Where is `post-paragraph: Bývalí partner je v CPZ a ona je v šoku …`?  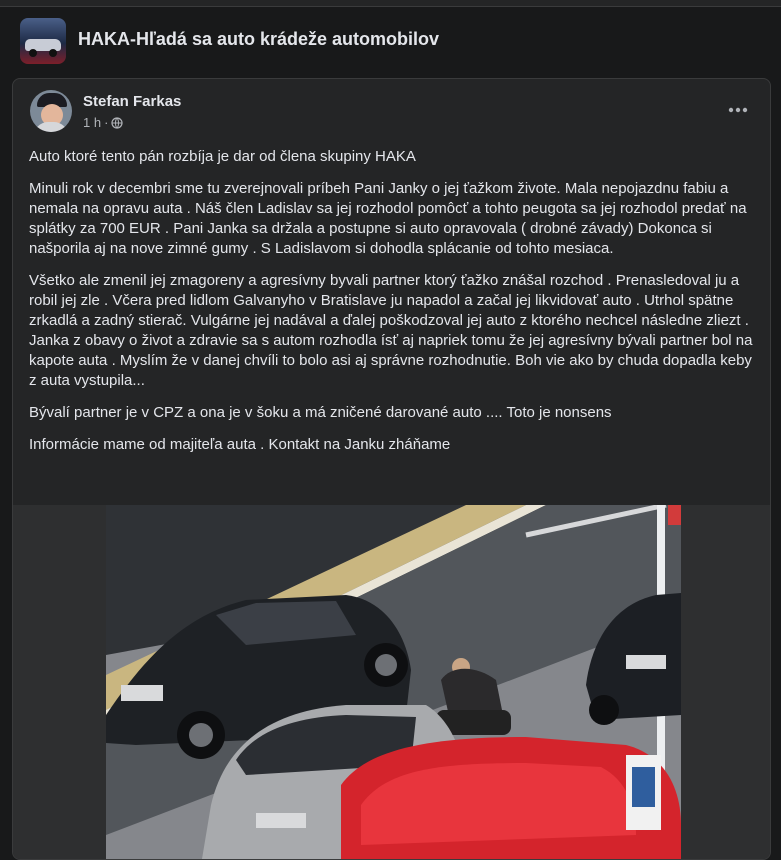
post-paragraph: Bývalí partner je v CPZ a ona je v šoku … is located at coordinates (320, 412).